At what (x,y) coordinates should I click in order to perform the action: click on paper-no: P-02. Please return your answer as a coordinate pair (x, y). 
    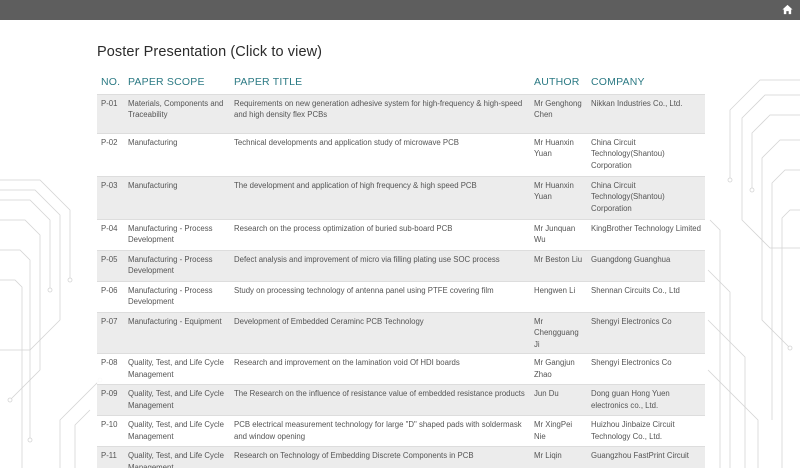
    Looking at the image, I should click on (110, 154).